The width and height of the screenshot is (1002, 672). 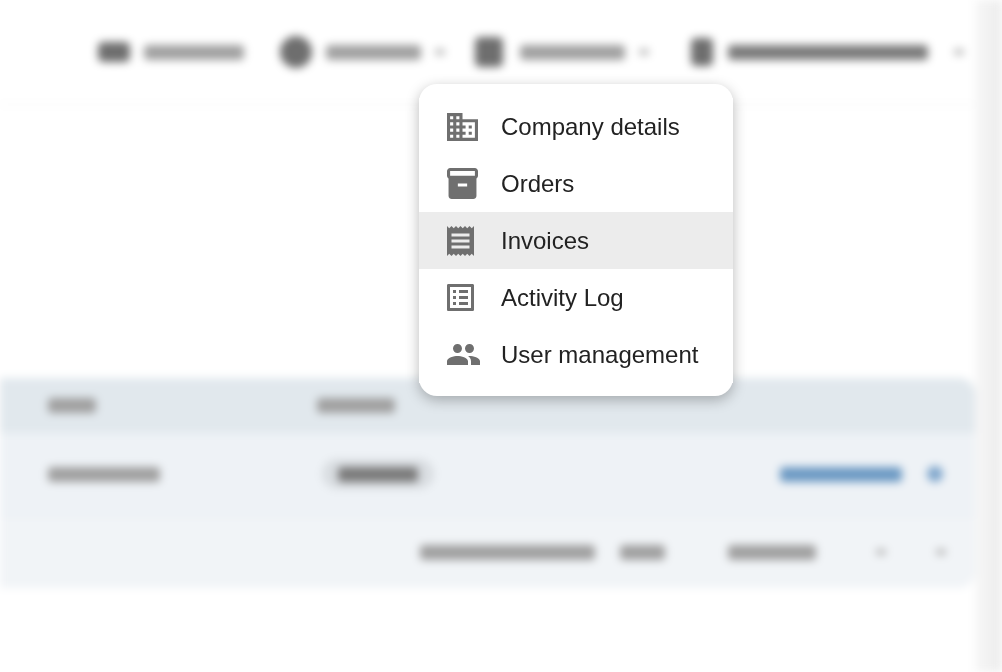 I want to click on menu-item: Invoices, so click(x=576, y=240).